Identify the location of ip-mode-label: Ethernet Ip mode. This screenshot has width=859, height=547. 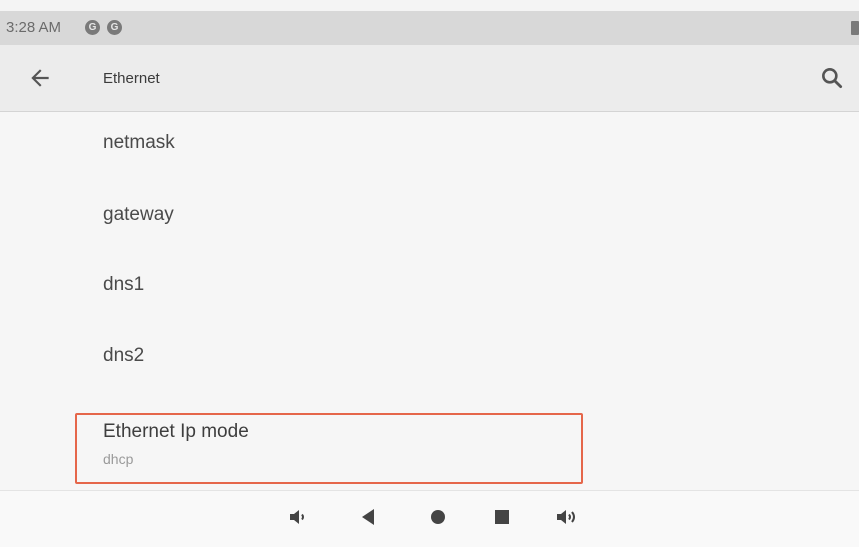
(176, 431).